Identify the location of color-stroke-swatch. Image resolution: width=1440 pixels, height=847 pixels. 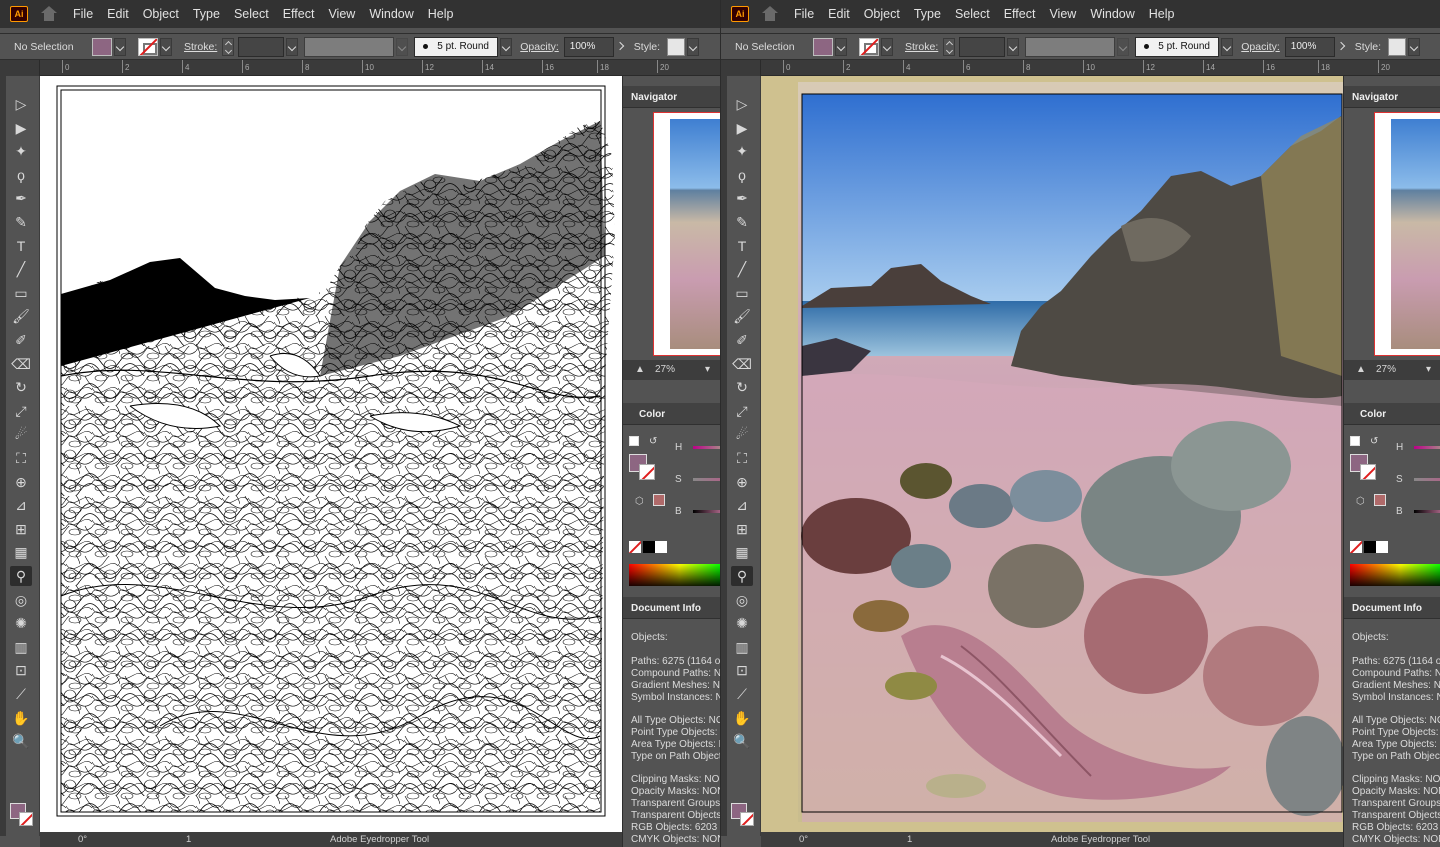
(1368, 472).